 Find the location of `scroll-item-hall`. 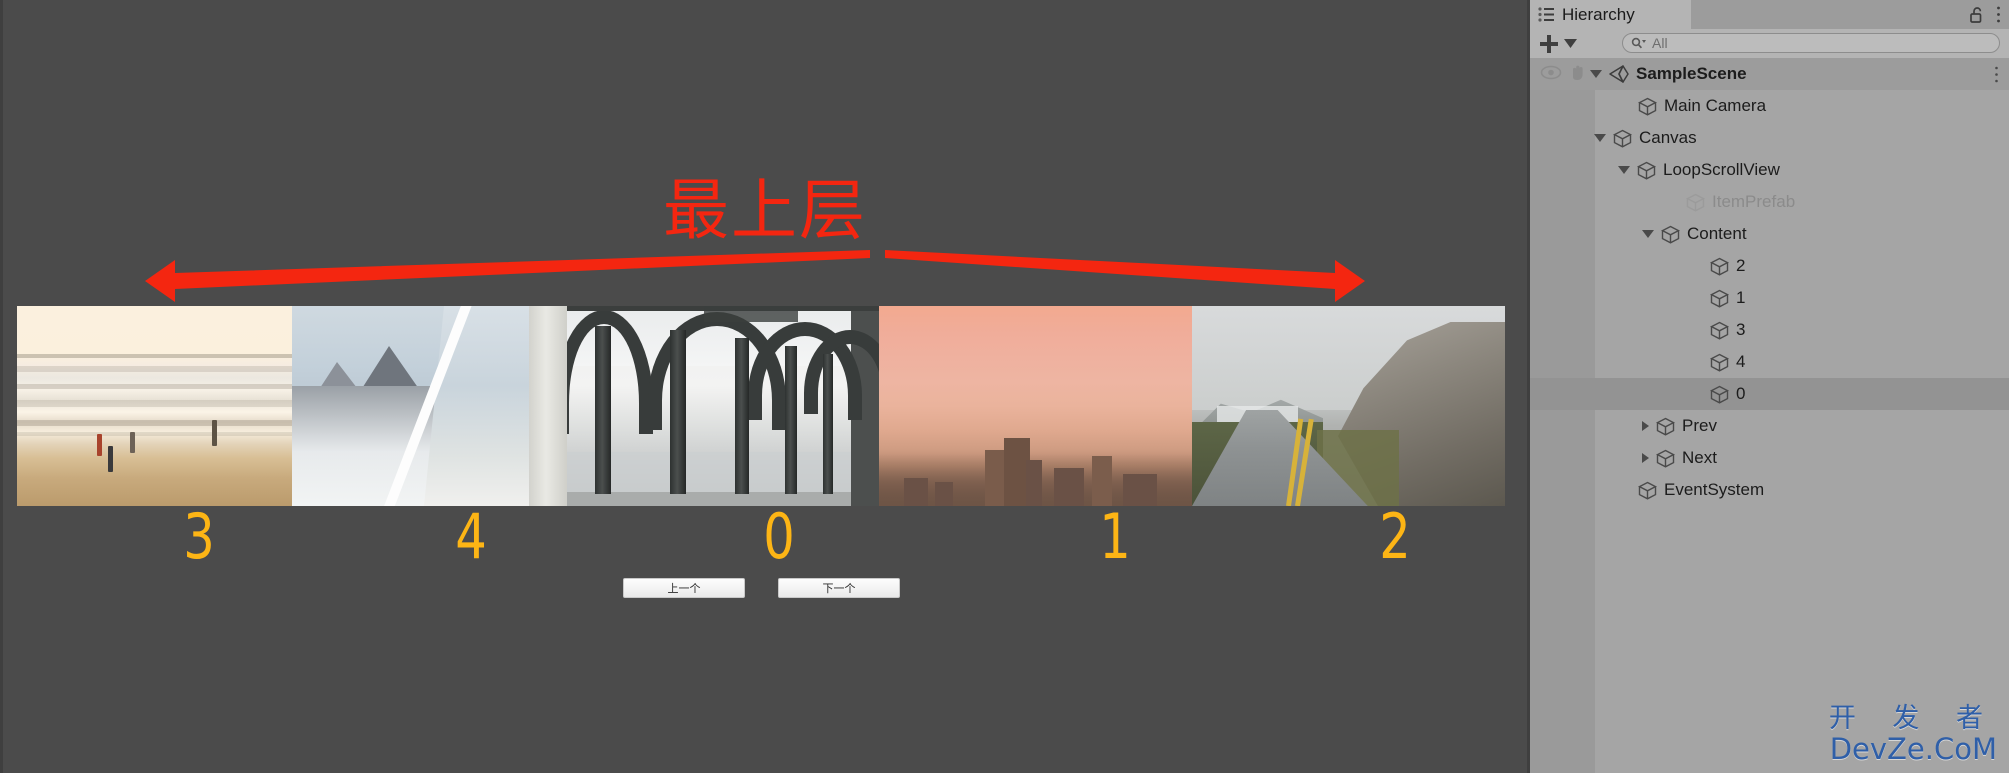

scroll-item-hall is located at coordinates (723, 406).